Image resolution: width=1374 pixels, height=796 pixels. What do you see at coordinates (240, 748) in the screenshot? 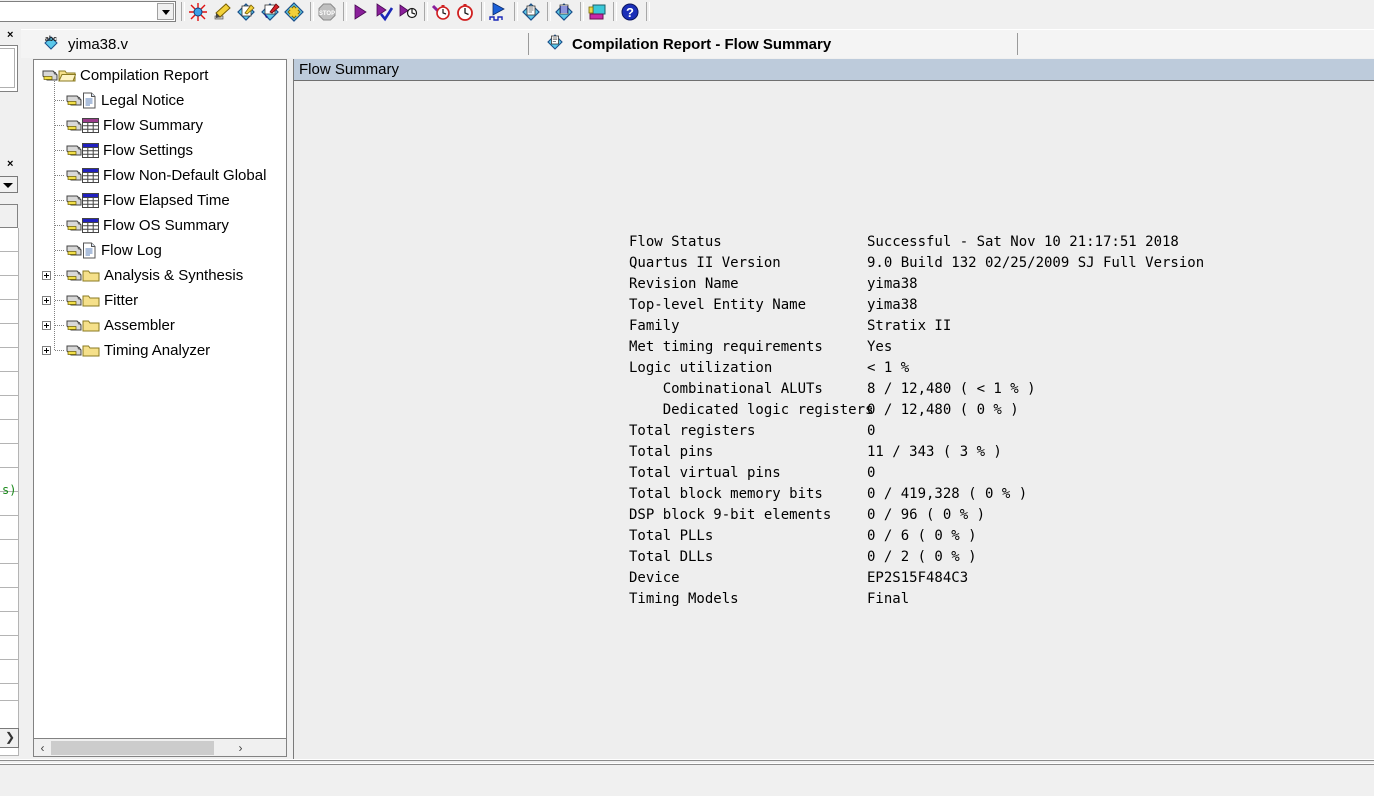
I see `scroll-right-arrow-icon: ›` at bounding box center [240, 748].